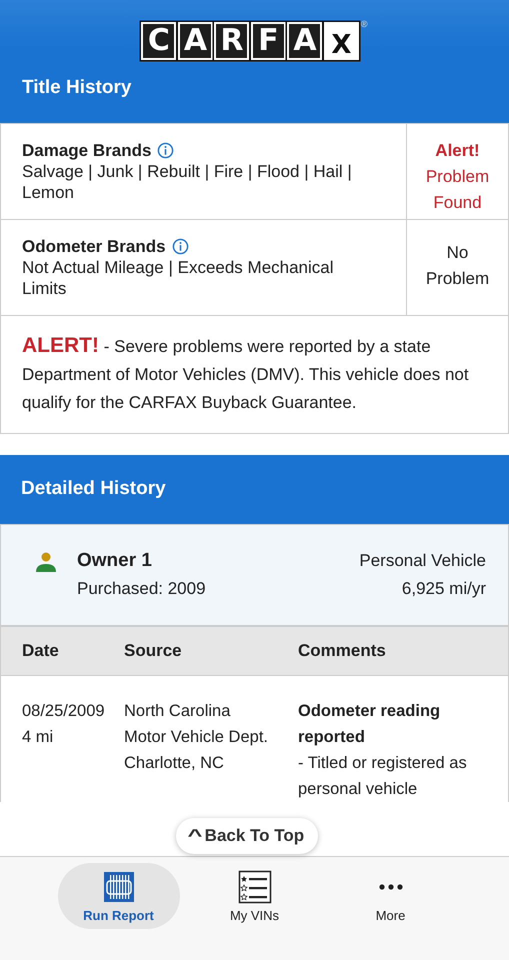 This screenshot has height=960, width=509. What do you see at coordinates (46, 562) in the screenshot?
I see `person-icon` at bounding box center [46, 562].